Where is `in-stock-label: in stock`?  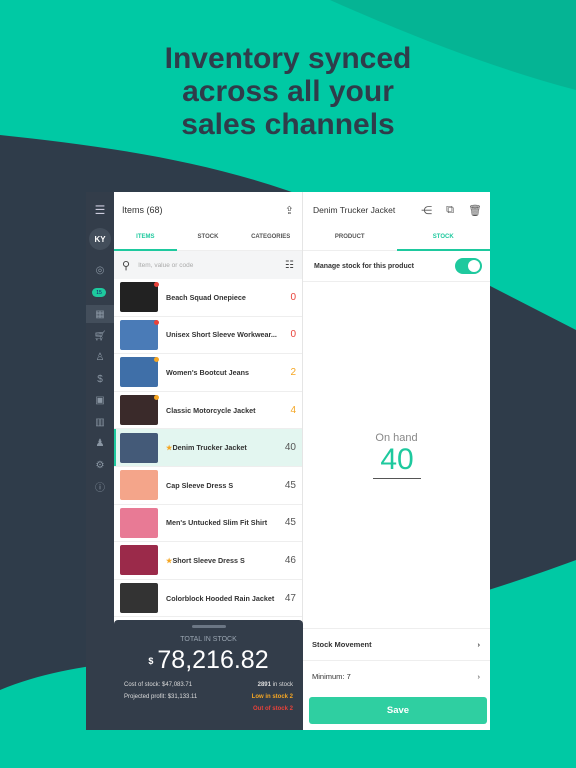
in-stock-label: in stock is located at coordinates (281, 685).